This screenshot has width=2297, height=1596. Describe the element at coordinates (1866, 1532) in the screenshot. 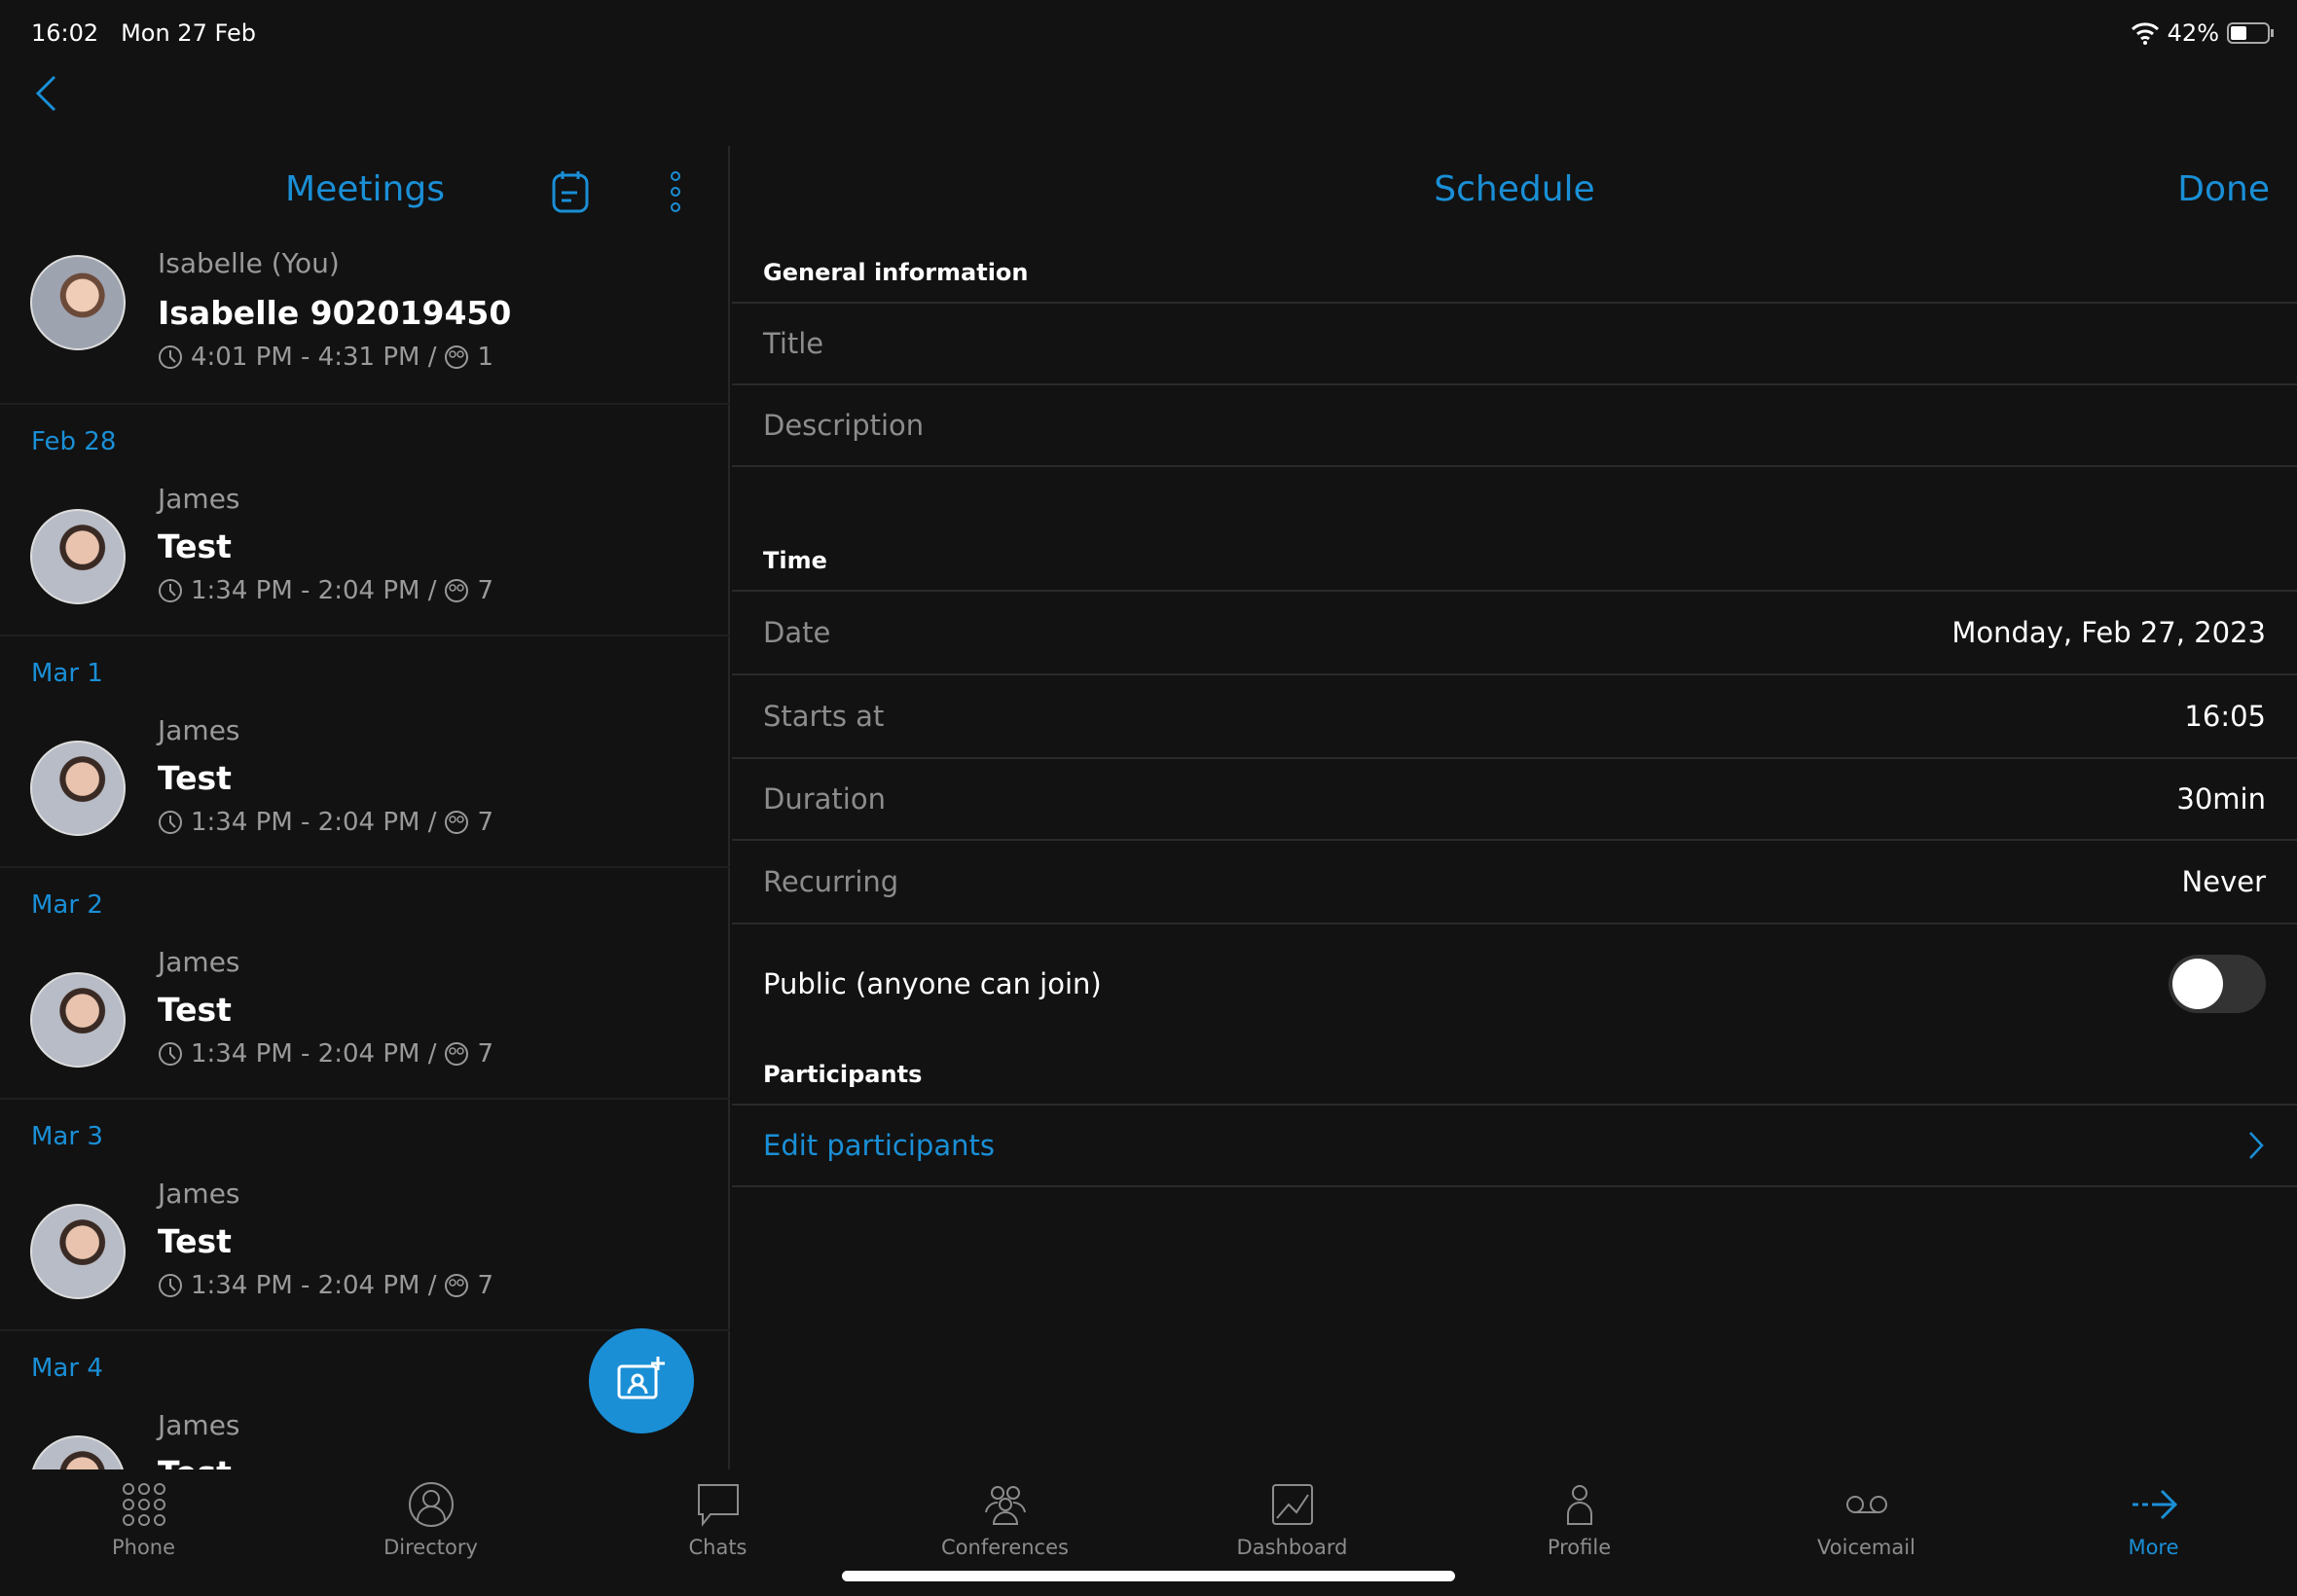

I see `tab-voicemail: Voicemail` at that location.